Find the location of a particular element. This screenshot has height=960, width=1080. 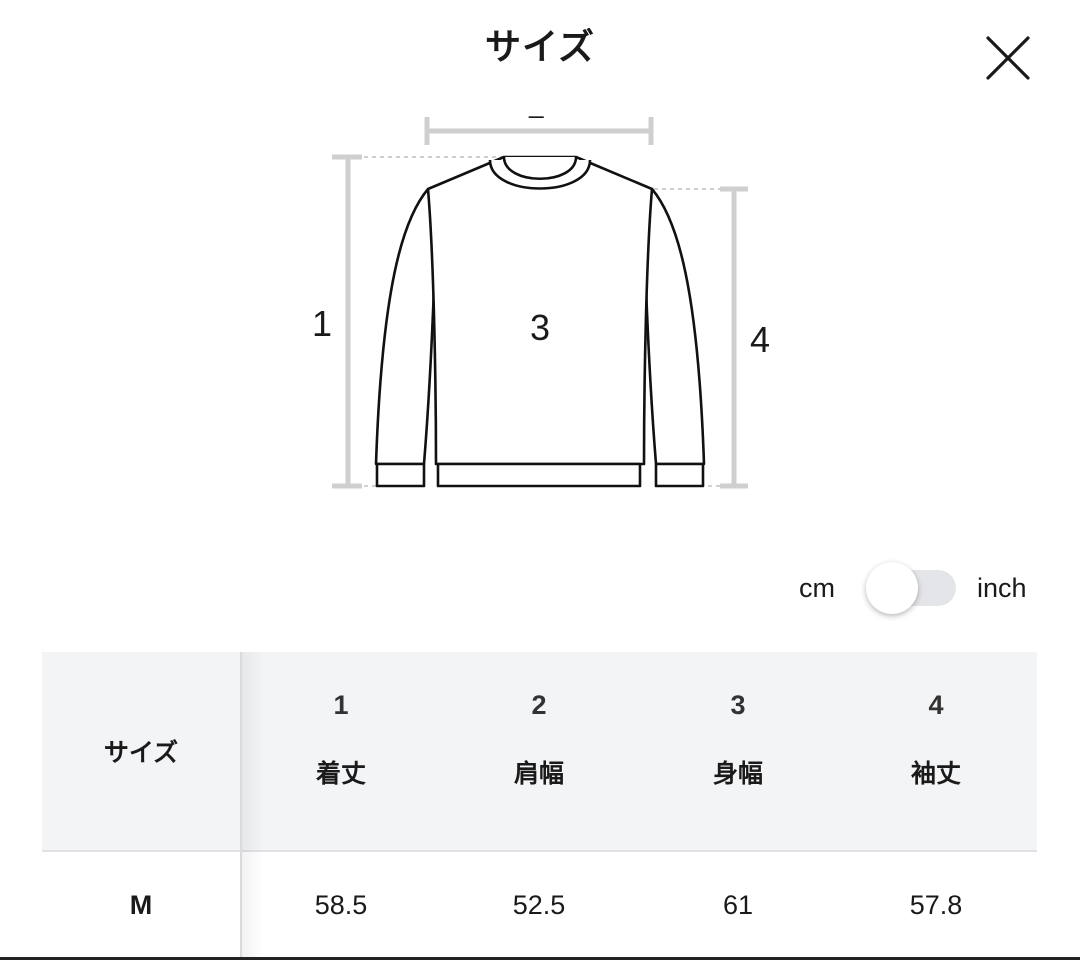

column-name: 身幅 is located at coordinates (737, 773).